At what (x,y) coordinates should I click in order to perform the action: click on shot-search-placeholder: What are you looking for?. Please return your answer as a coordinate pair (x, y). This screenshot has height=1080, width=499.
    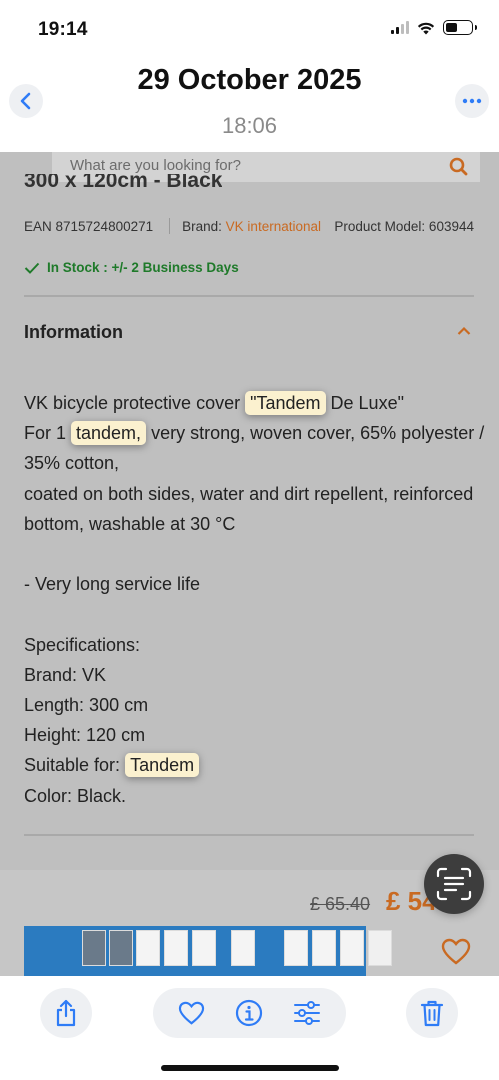
    Looking at the image, I should click on (155, 165).